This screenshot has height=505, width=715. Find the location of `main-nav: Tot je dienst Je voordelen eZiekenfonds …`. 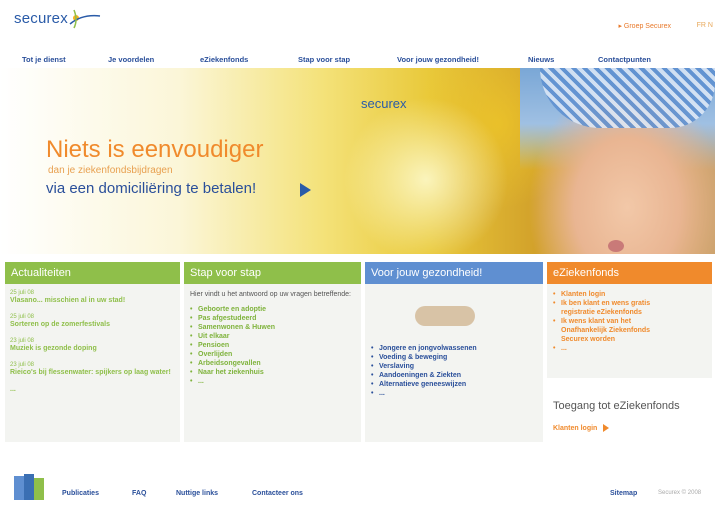

main-nav: Tot je dienst Je voordelen eZiekenfonds … is located at coordinates (357, 60).